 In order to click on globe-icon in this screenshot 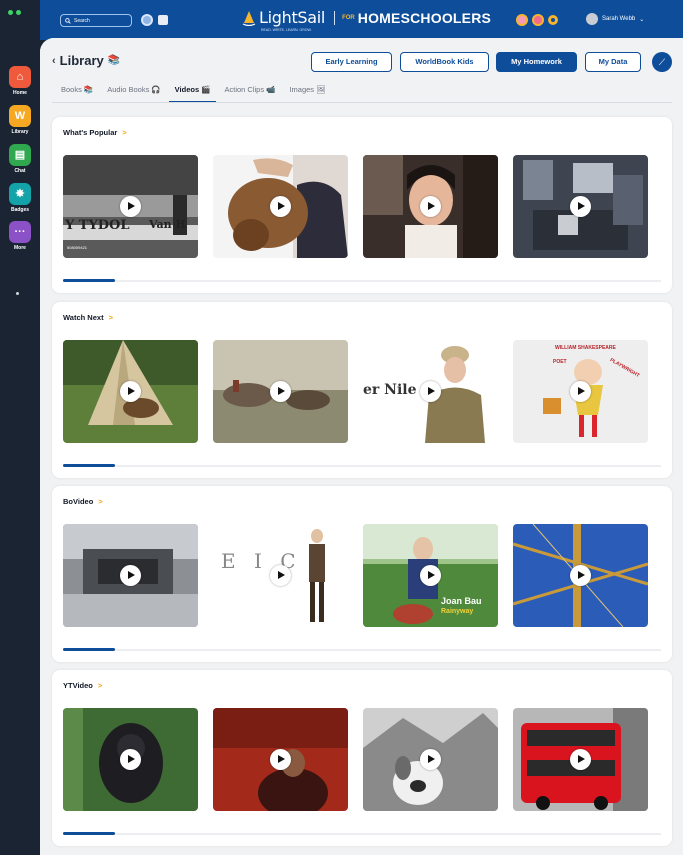, I will do `click(147, 20)`.